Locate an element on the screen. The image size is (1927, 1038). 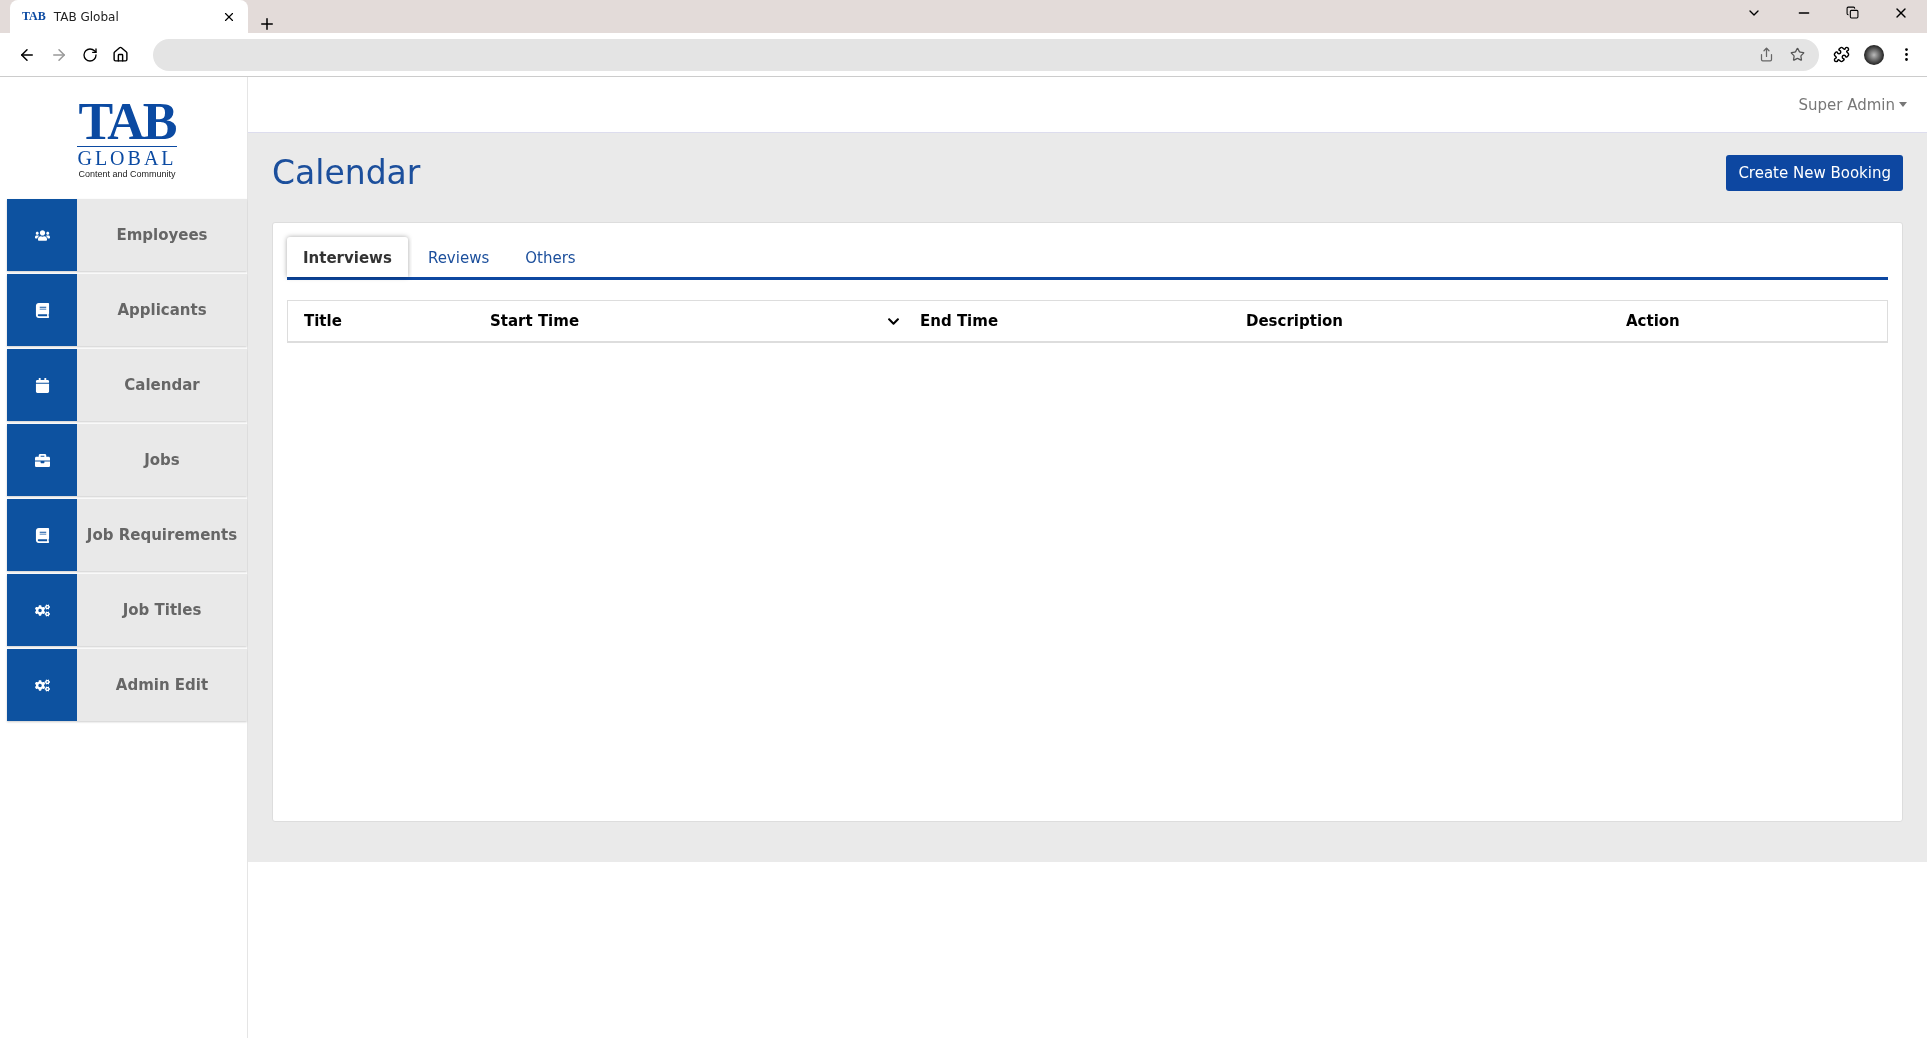
share-icon is located at coordinates (1766, 54).